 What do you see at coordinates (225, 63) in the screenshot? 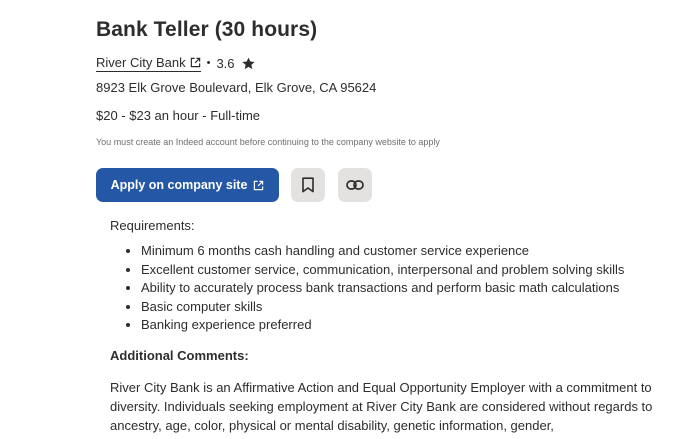
I see `company-rating: 3.6` at bounding box center [225, 63].